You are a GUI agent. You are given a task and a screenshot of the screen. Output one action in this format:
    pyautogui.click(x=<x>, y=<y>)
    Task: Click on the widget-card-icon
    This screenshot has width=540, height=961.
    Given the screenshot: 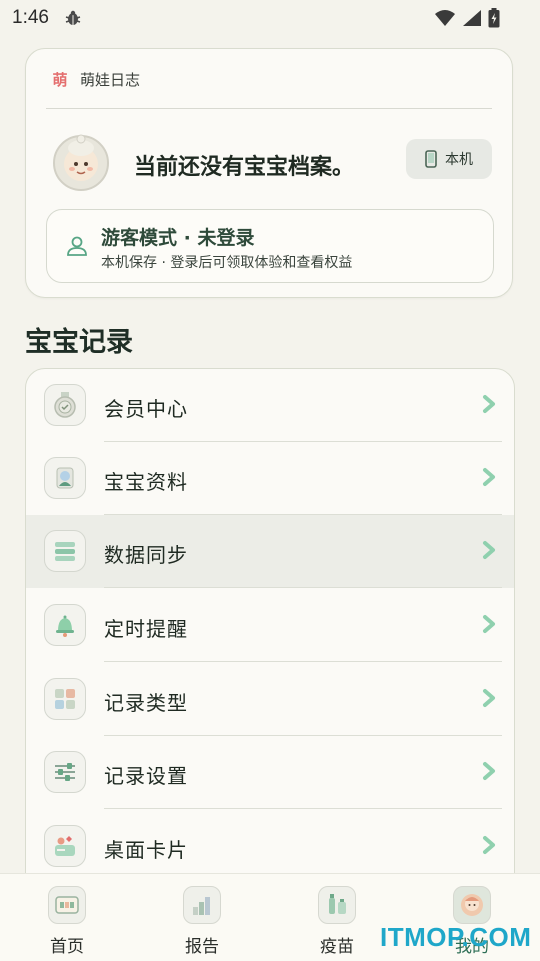 What is the action you would take?
    pyautogui.click(x=65, y=846)
    